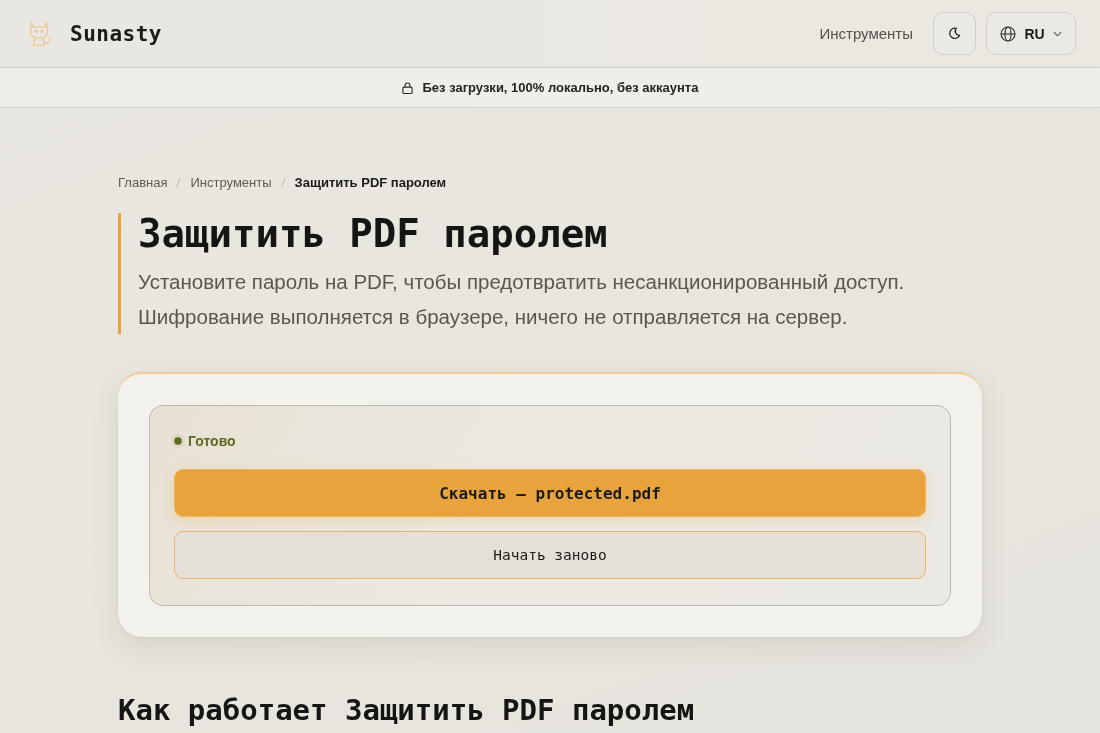  Describe the element at coordinates (1057, 33) in the screenshot. I see `chevron-down-icon` at that location.